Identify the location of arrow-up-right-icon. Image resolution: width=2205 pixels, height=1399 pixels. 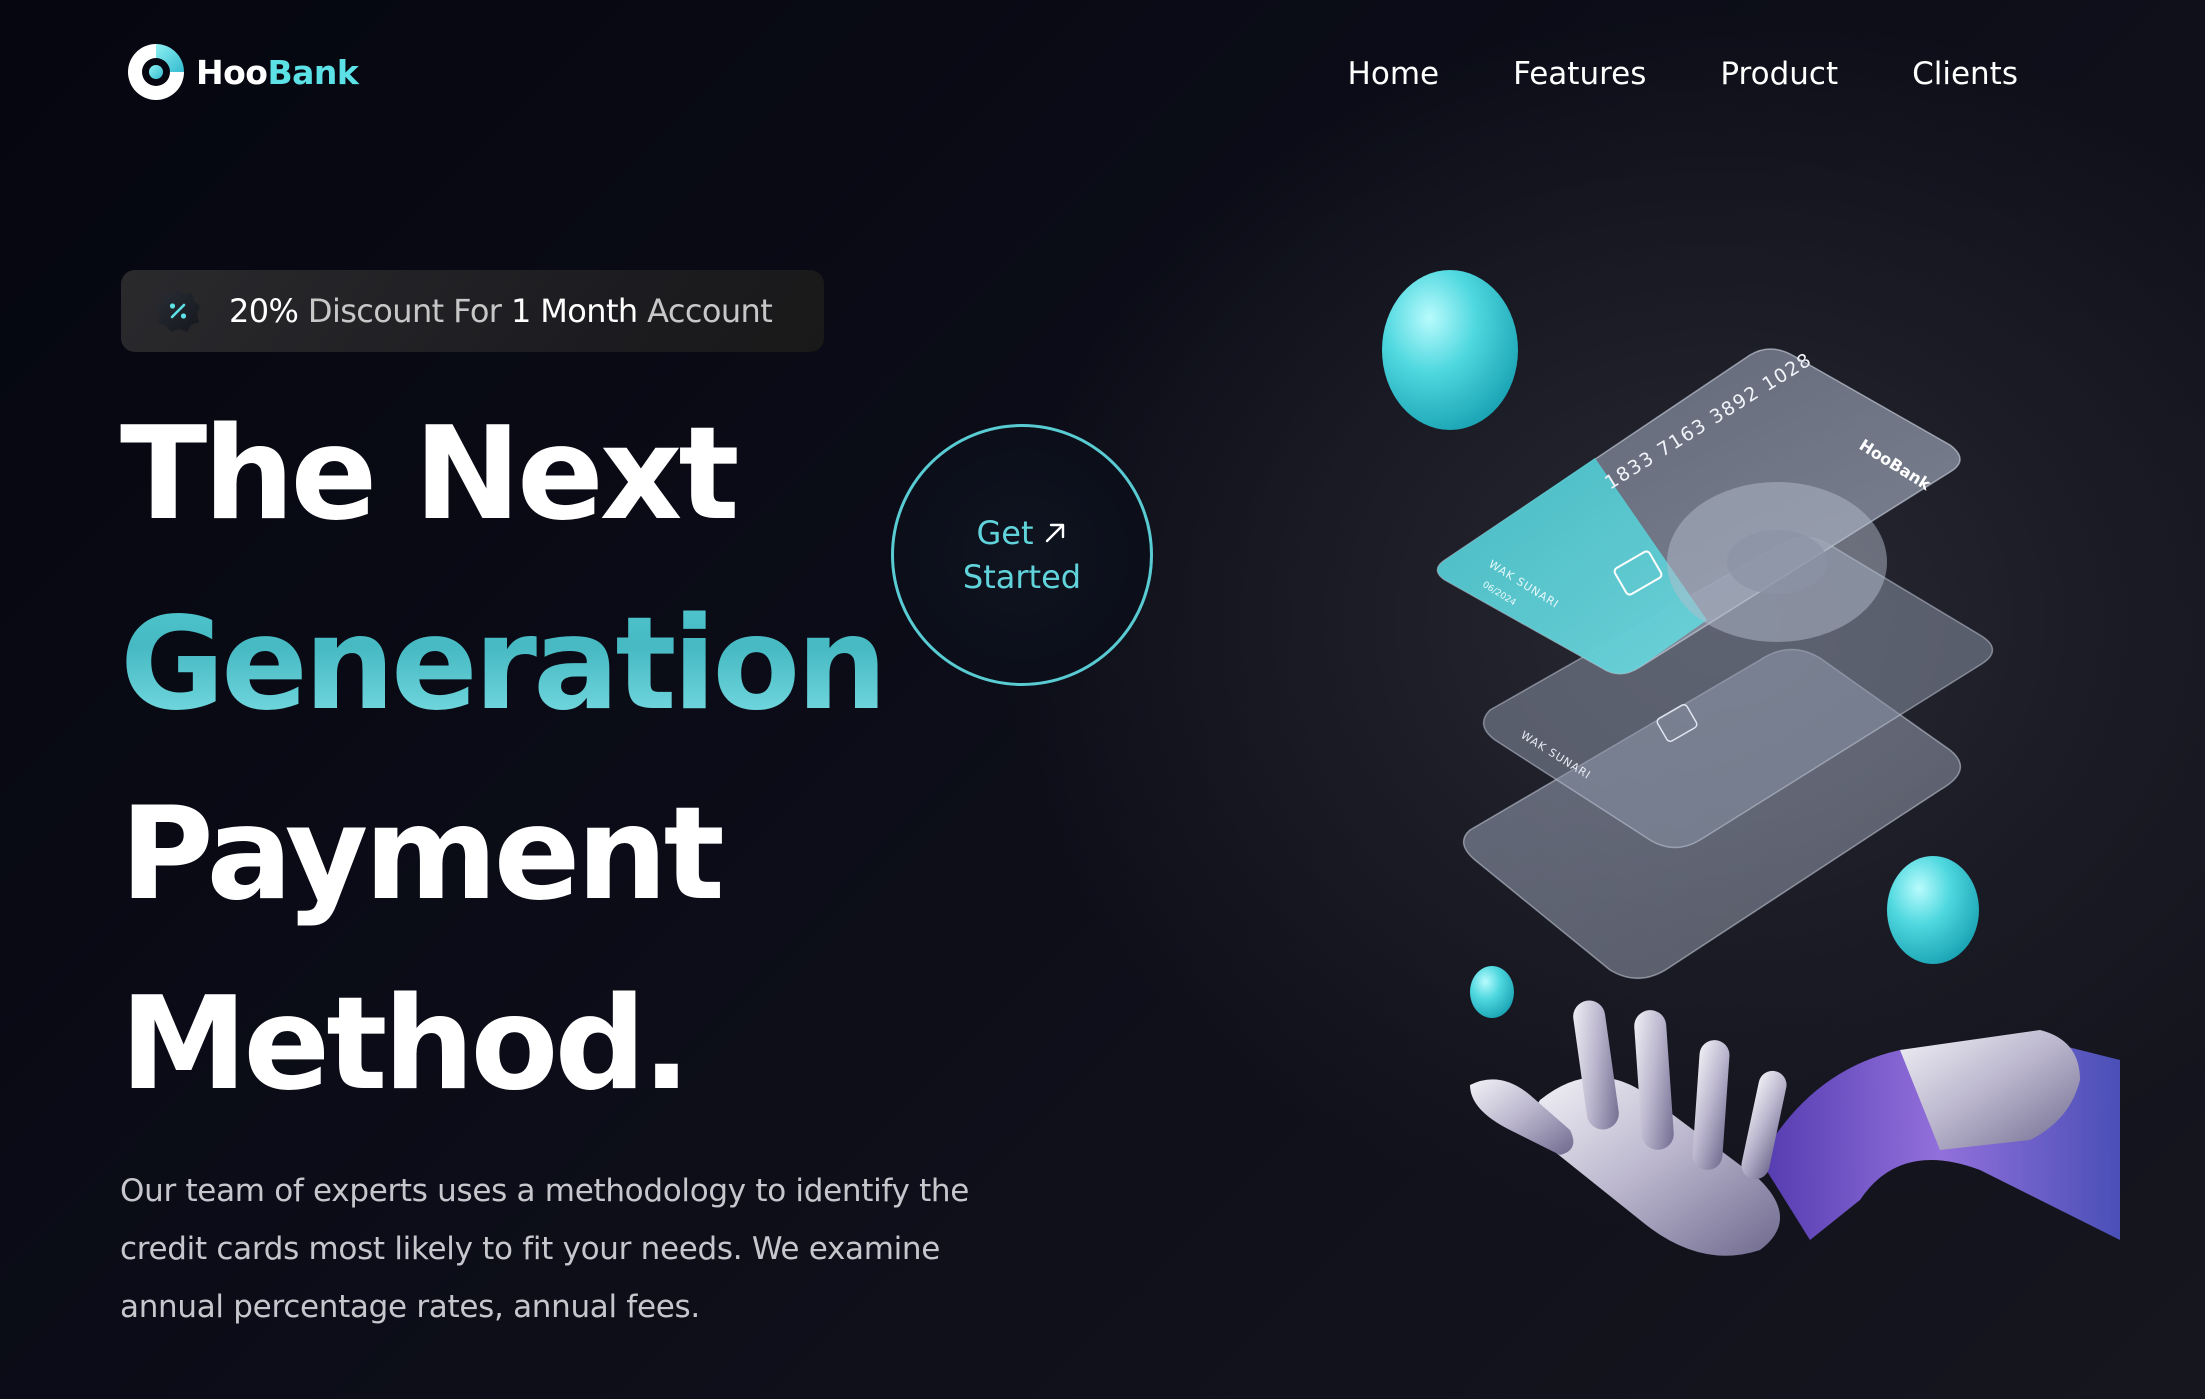
(1054, 533).